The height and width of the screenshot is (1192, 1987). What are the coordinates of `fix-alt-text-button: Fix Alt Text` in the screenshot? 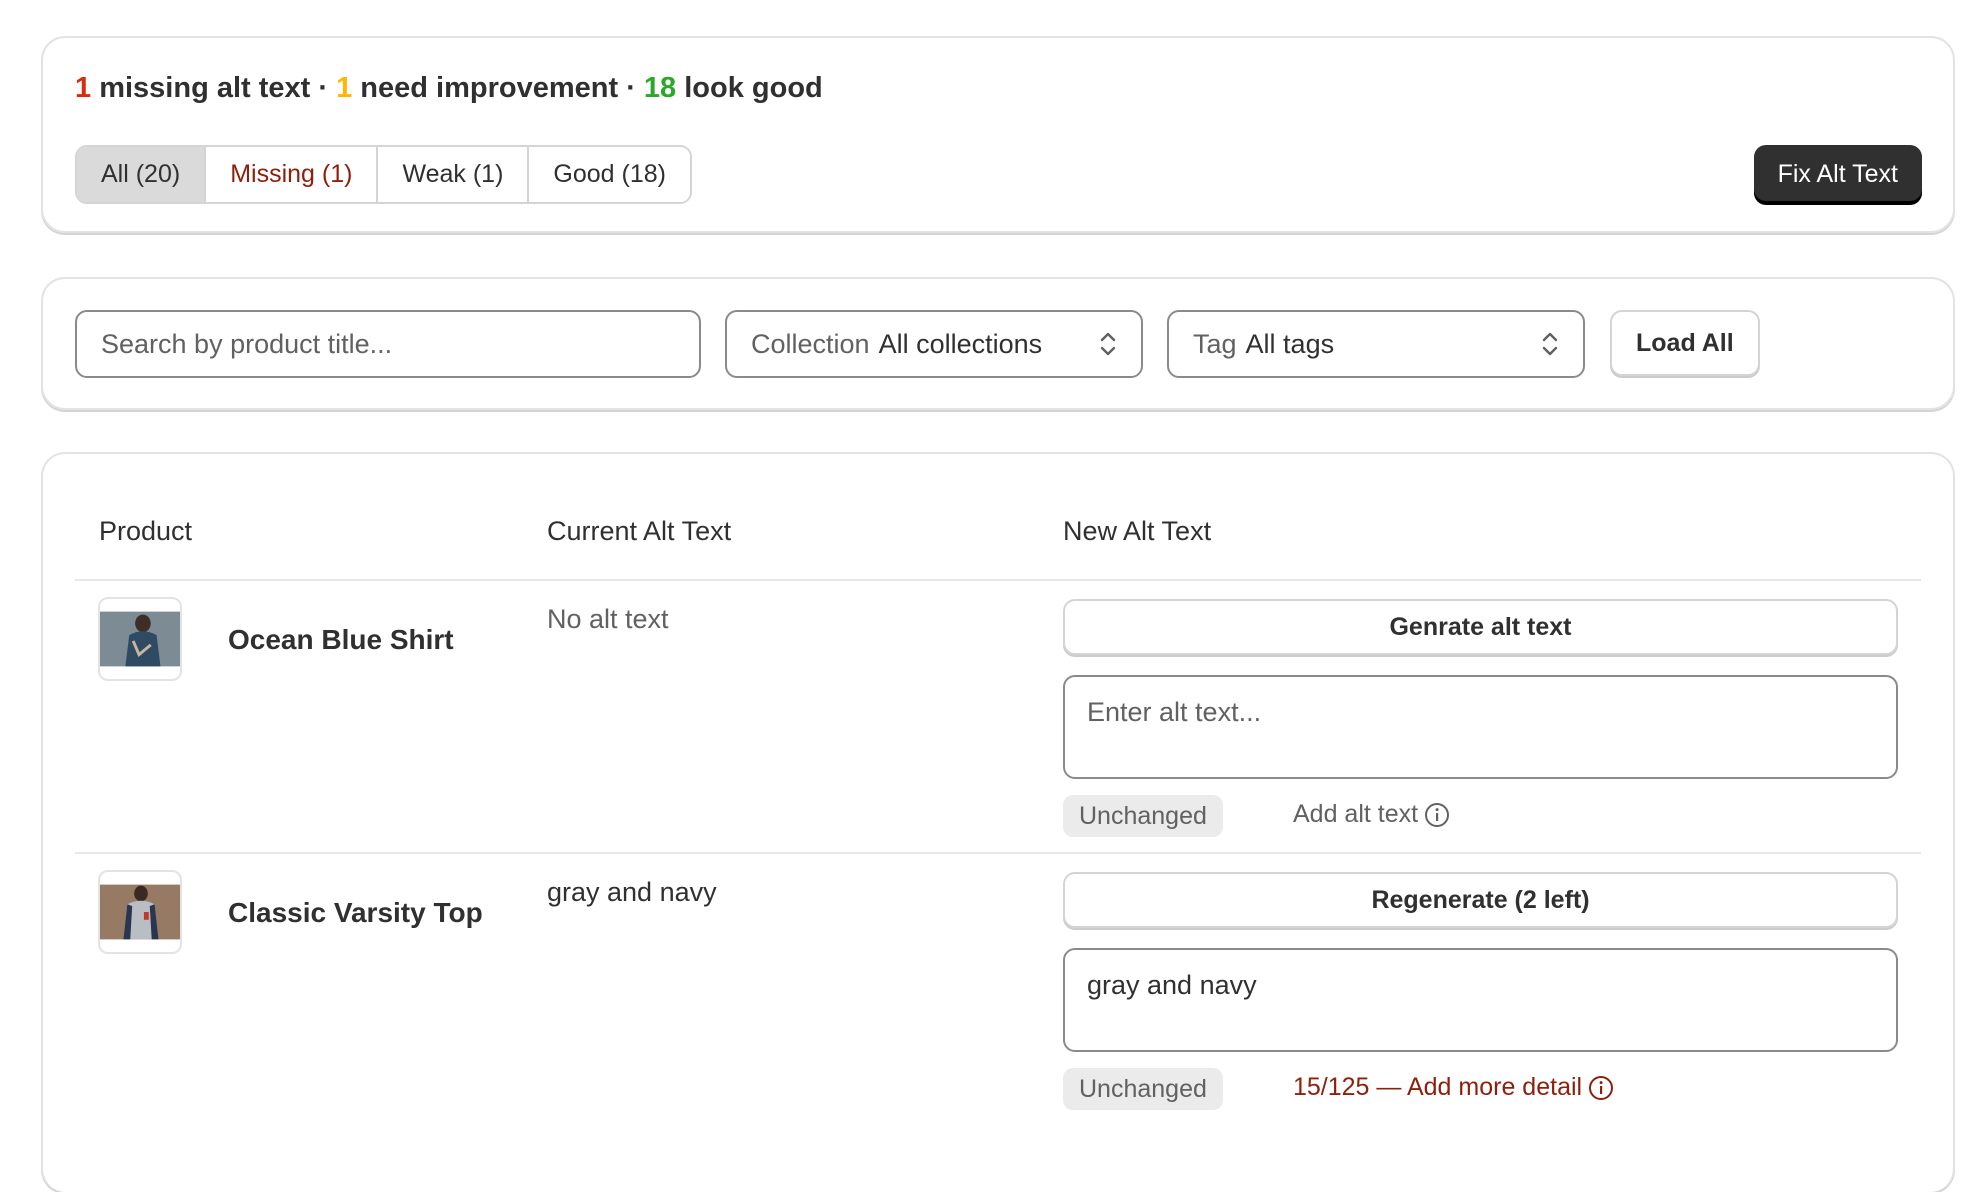 It's located at (1837, 174).